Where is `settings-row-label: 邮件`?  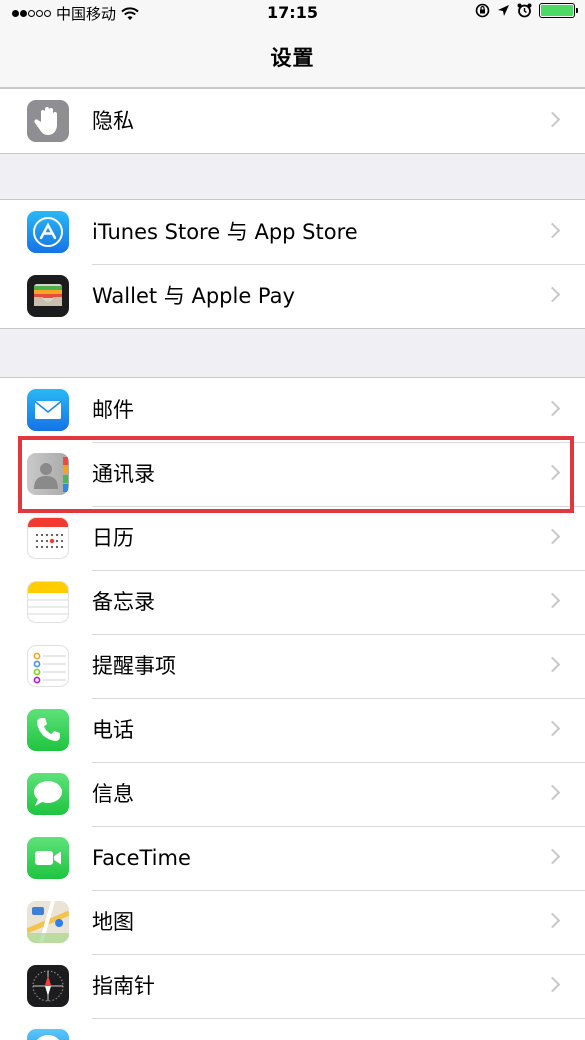
settings-row-label: 邮件 is located at coordinates (113, 410).